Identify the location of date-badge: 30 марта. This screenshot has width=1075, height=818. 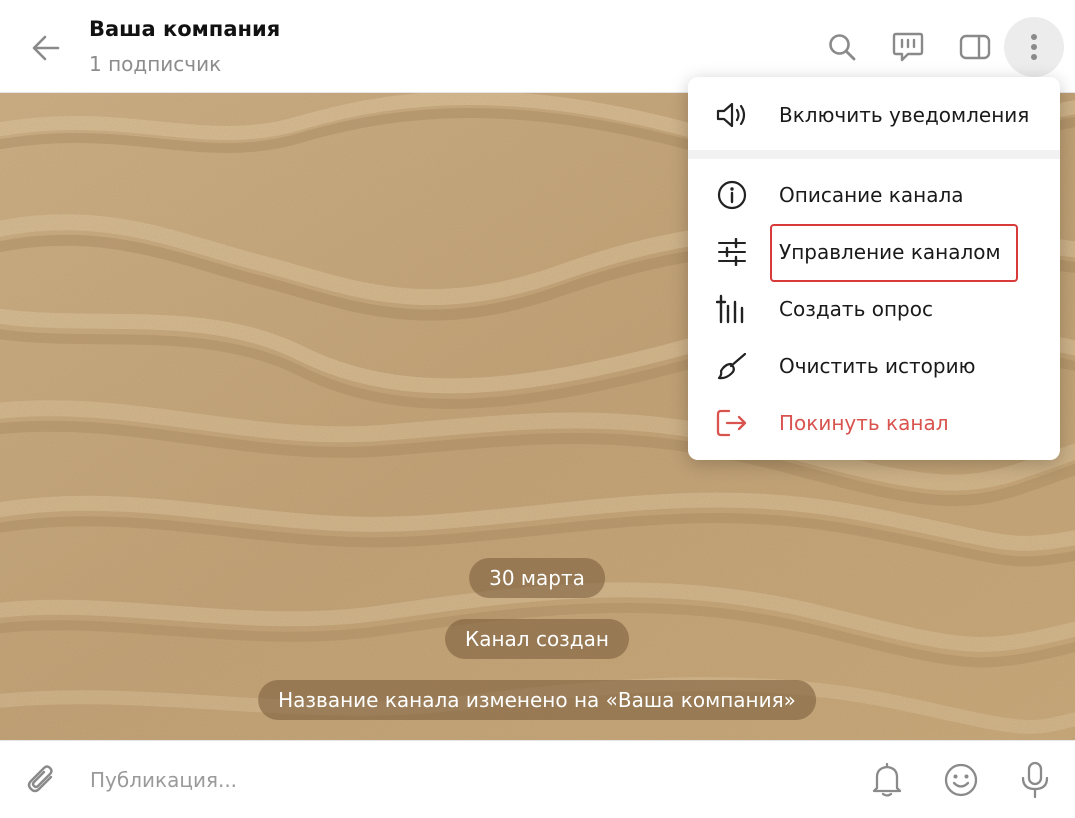
(537, 578).